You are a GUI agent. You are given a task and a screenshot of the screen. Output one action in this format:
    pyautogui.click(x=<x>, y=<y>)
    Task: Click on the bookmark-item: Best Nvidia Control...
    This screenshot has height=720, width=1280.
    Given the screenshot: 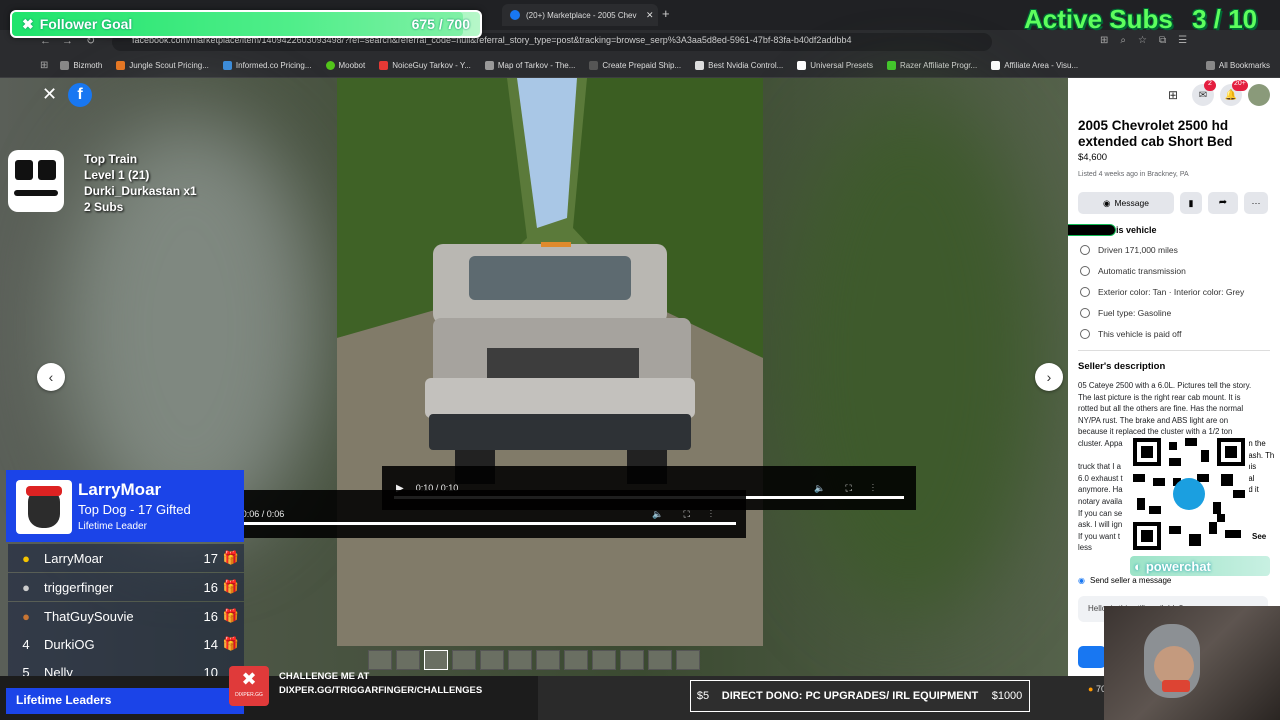 What is the action you would take?
    pyautogui.click(x=739, y=65)
    